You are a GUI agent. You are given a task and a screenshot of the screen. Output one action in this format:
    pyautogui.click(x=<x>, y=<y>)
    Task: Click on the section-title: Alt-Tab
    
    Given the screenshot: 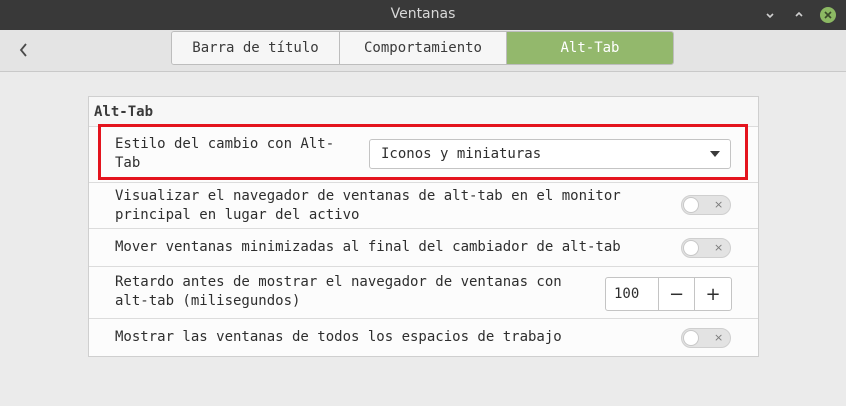 What is the action you would take?
    pyautogui.click(x=124, y=112)
    